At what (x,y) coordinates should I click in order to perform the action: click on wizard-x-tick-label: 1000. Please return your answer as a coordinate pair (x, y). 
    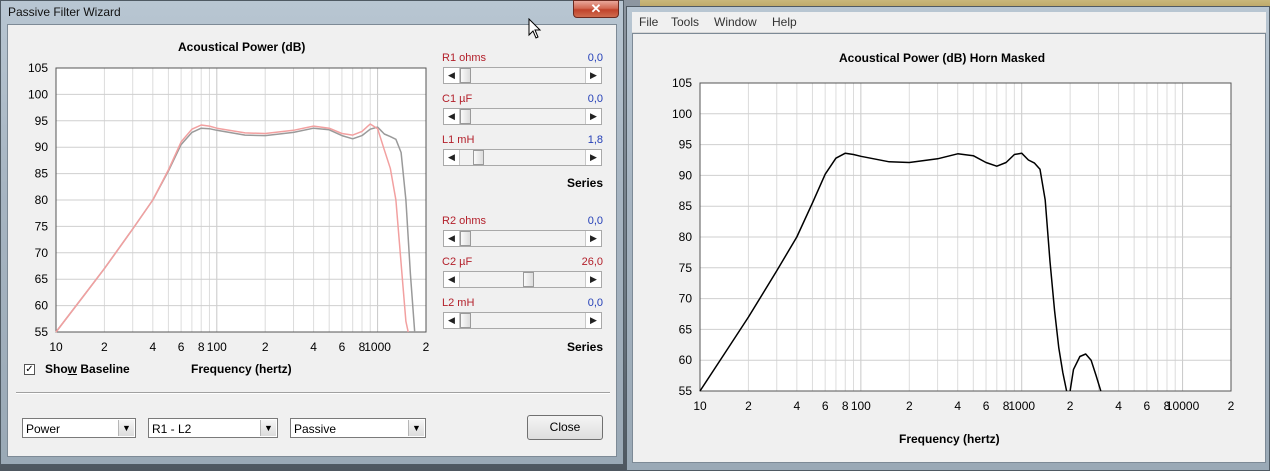
    Looking at the image, I should click on (377, 347).